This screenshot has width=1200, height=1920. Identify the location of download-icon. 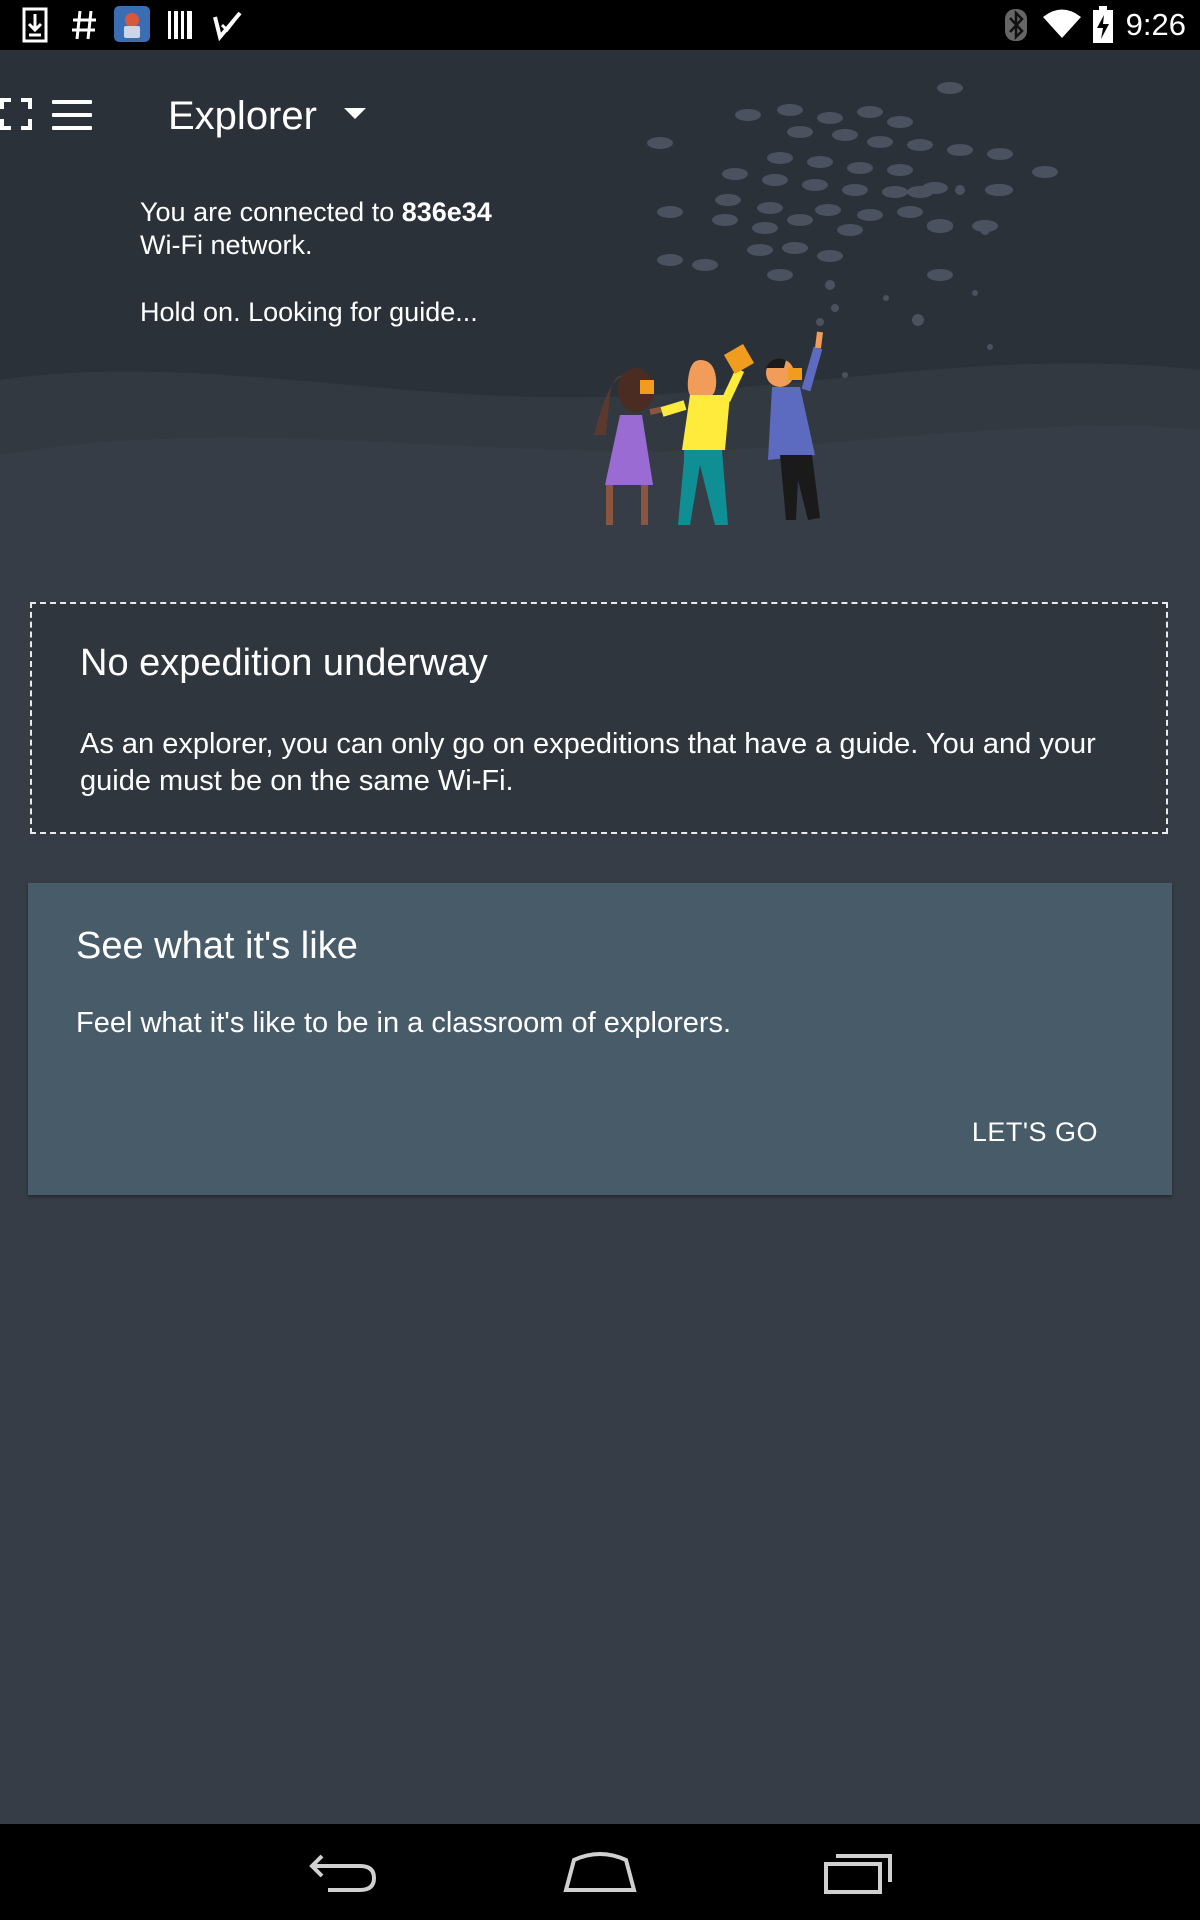
(35, 25).